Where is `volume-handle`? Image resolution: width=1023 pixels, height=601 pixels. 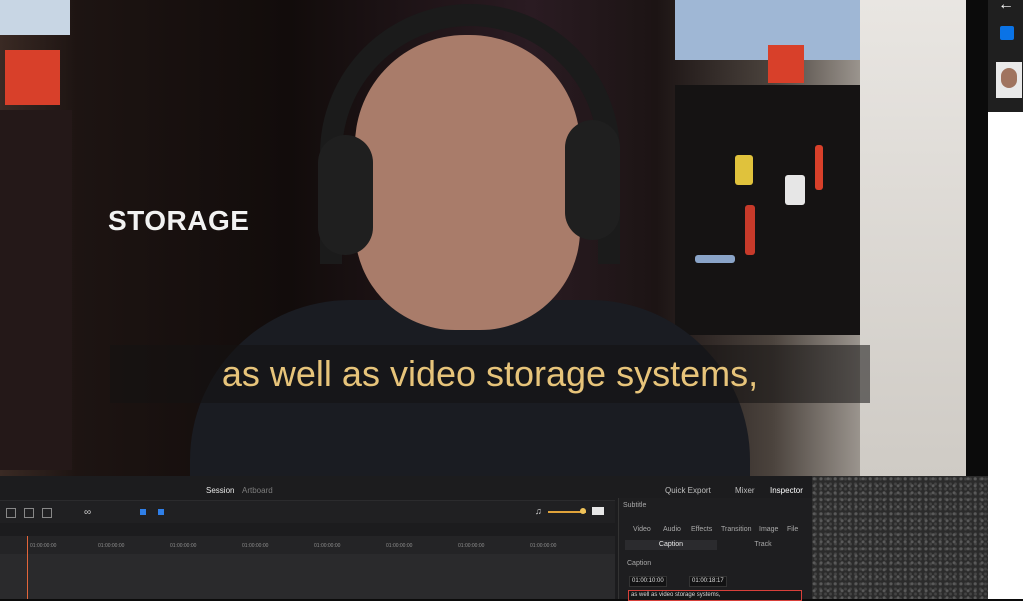
volume-handle is located at coordinates (583, 511).